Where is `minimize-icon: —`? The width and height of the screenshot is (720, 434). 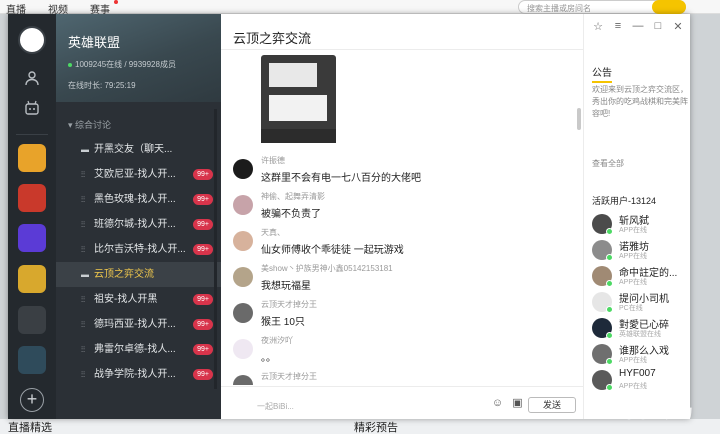
minimize-icon: — is located at coordinates (638, 26).